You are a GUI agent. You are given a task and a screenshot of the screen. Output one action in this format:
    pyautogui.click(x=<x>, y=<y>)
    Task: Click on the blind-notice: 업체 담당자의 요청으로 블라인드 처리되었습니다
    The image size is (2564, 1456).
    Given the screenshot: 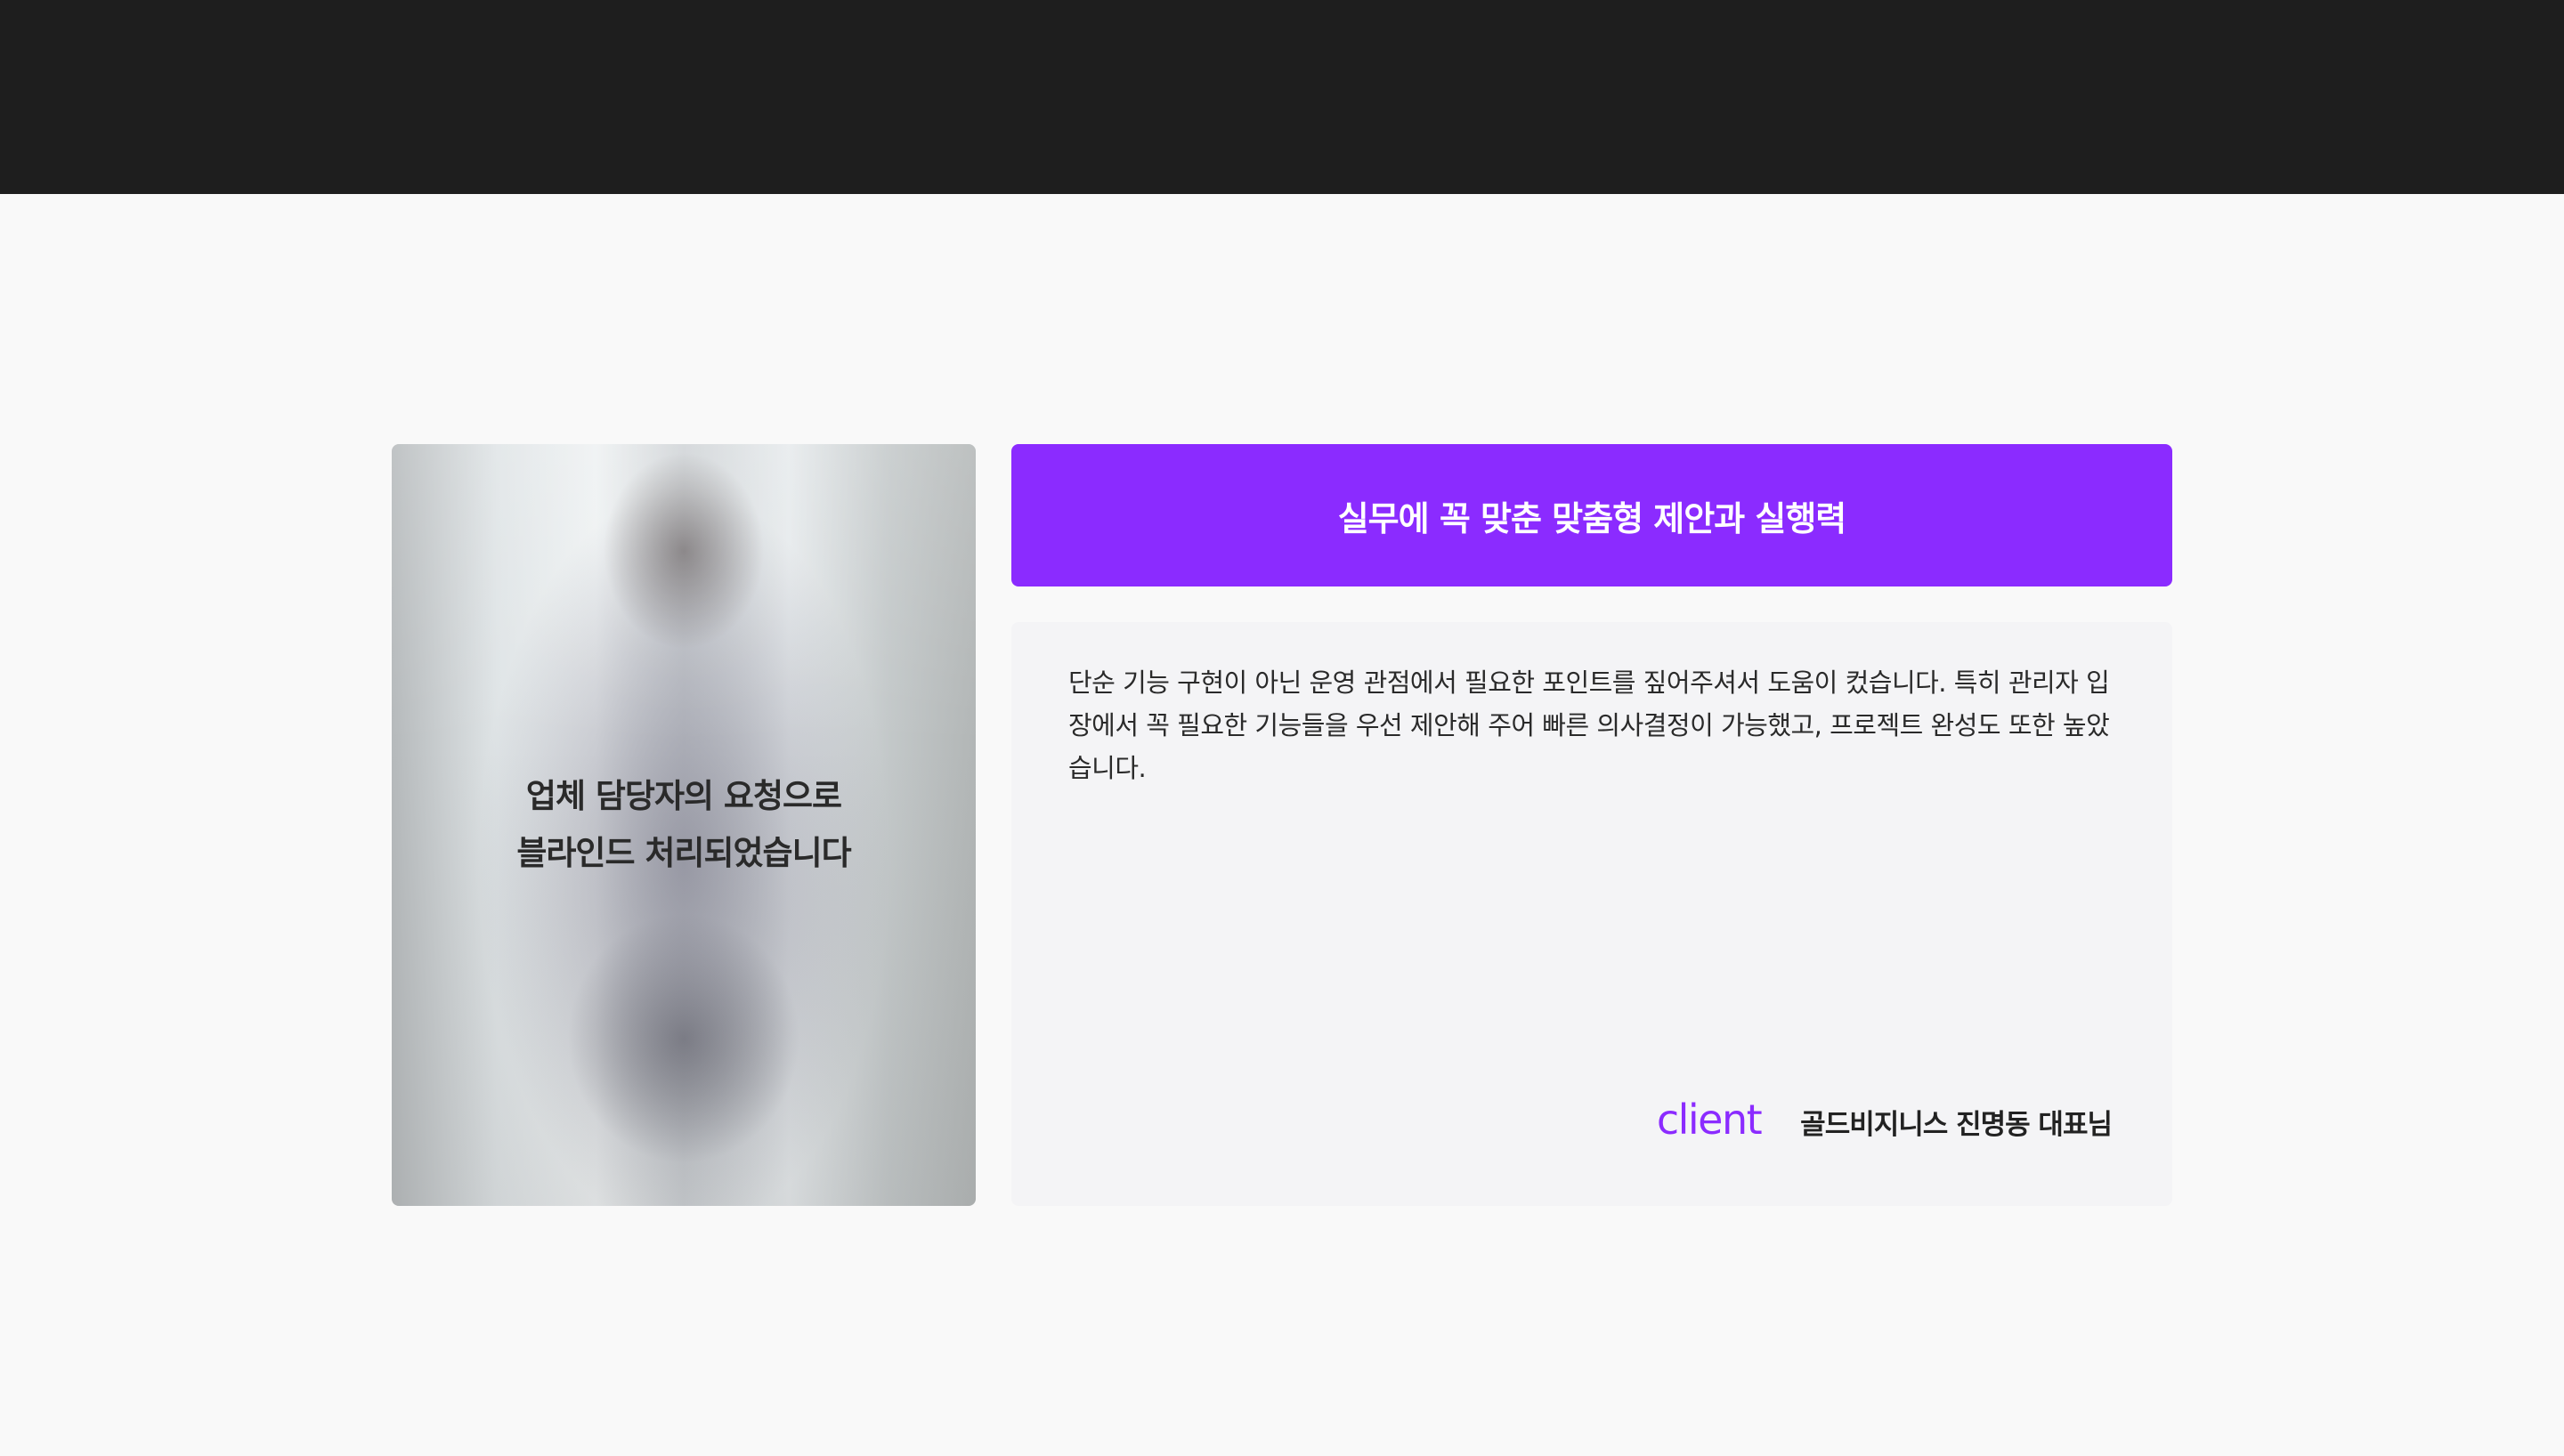 What is the action you would take?
    pyautogui.click(x=684, y=825)
    